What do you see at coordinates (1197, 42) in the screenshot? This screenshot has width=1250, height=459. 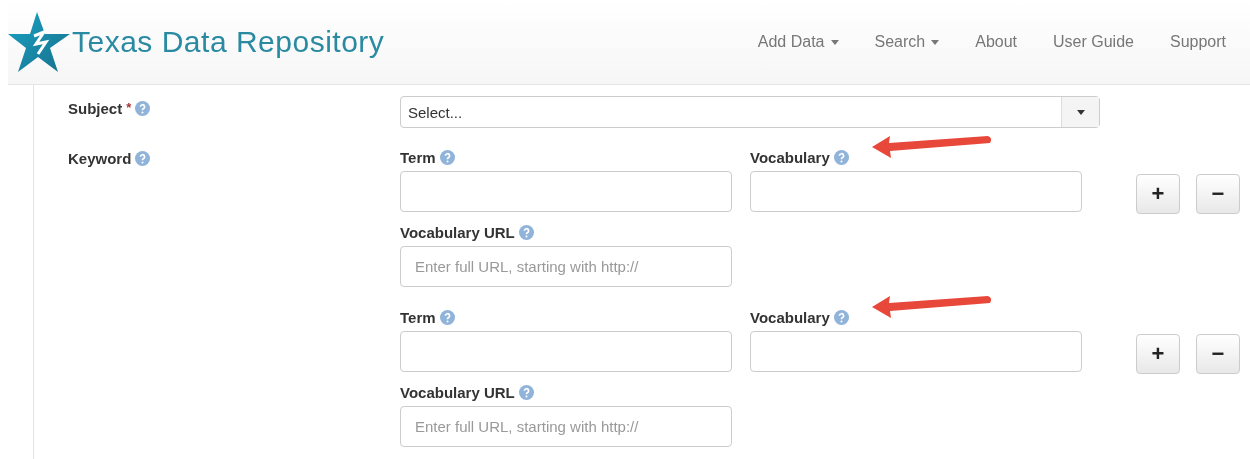 I see `nav-link: Support` at bounding box center [1197, 42].